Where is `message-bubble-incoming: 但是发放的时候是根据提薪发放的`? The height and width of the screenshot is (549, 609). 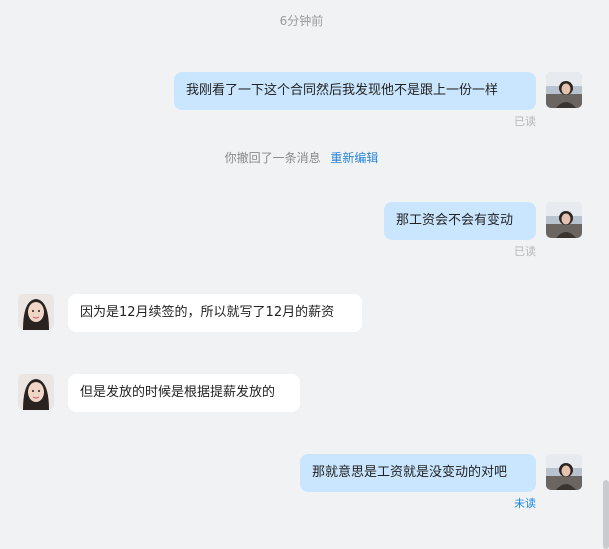
message-bubble-incoming: 但是发放的时候是根据提薪发放的 is located at coordinates (184, 393).